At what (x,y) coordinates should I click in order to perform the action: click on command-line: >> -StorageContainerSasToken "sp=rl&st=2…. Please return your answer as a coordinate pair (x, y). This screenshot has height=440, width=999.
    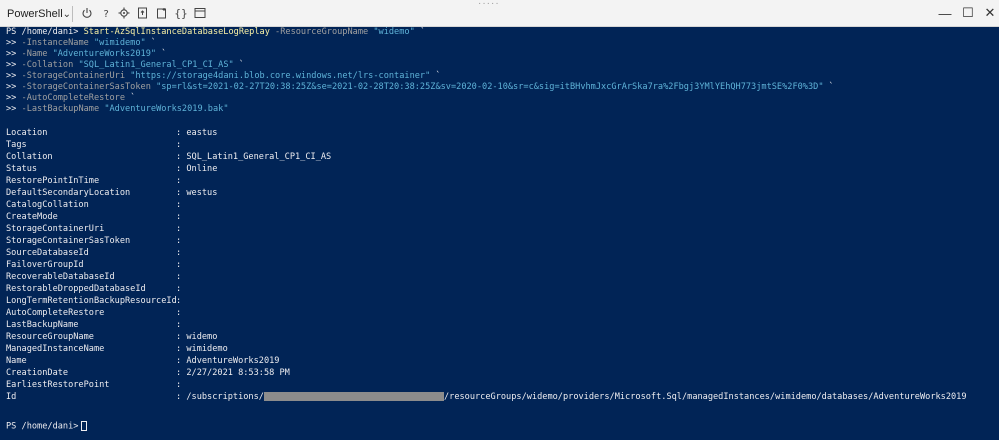
    Looking at the image, I should click on (420, 87).